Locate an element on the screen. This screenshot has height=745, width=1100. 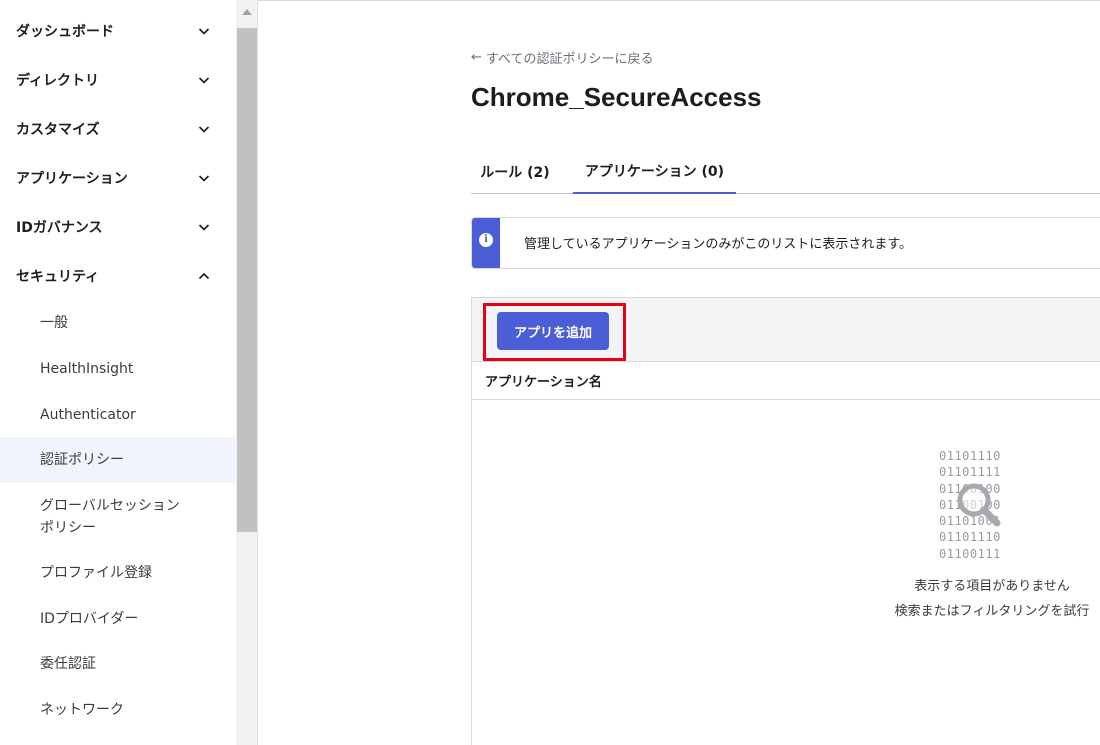
sidebar-item-label: プロファイル登録 is located at coordinates (96, 573).